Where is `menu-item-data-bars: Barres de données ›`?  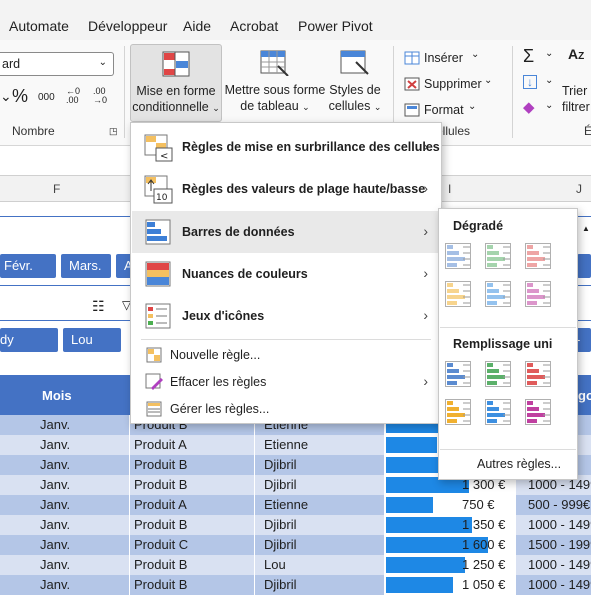 menu-item-data-bars: Barres de données › is located at coordinates (286, 232).